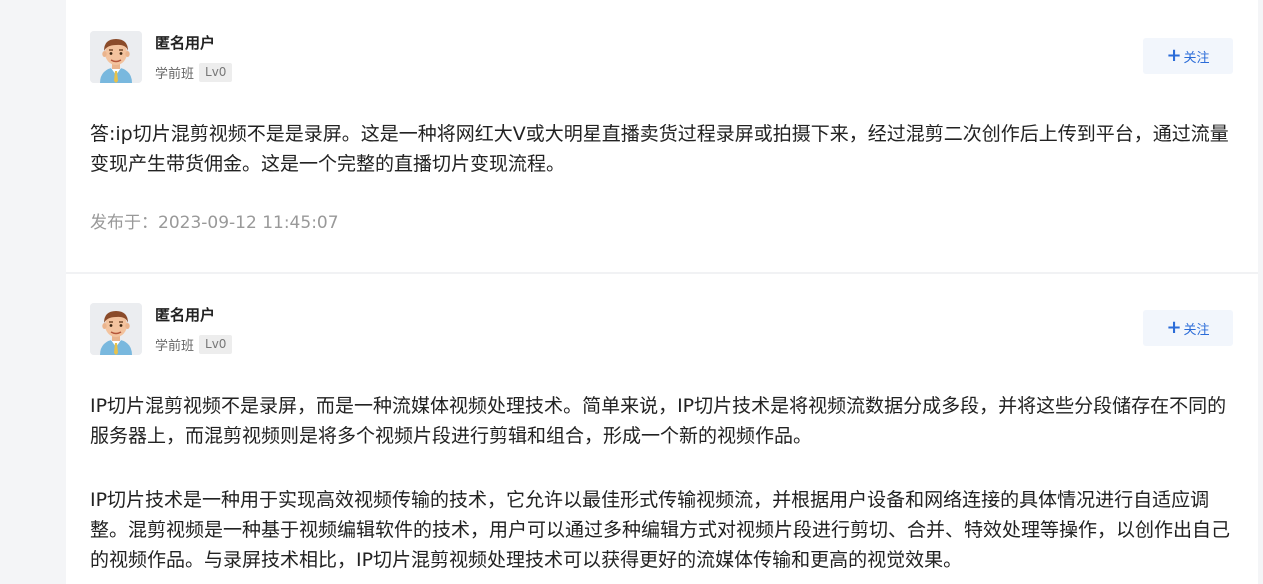 The image size is (1263, 584). I want to click on publish-time: 发布于：2023-09-12 11:45:07, so click(214, 223).